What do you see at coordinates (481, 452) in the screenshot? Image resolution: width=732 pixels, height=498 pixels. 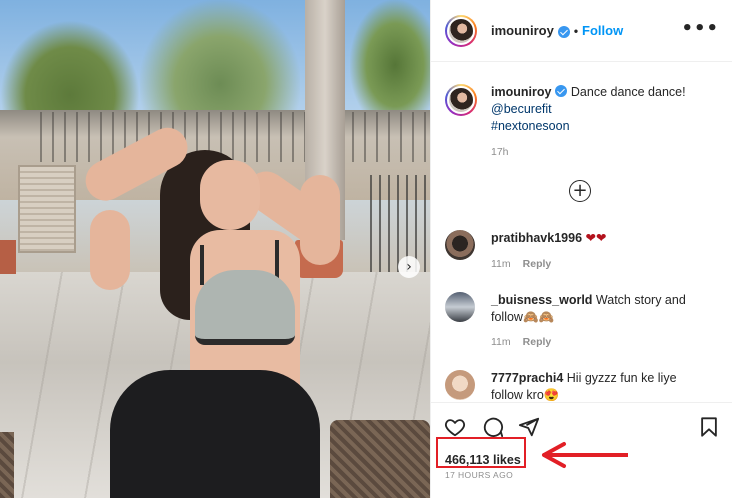 I see `annotation-highlight-box` at bounding box center [481, 452].